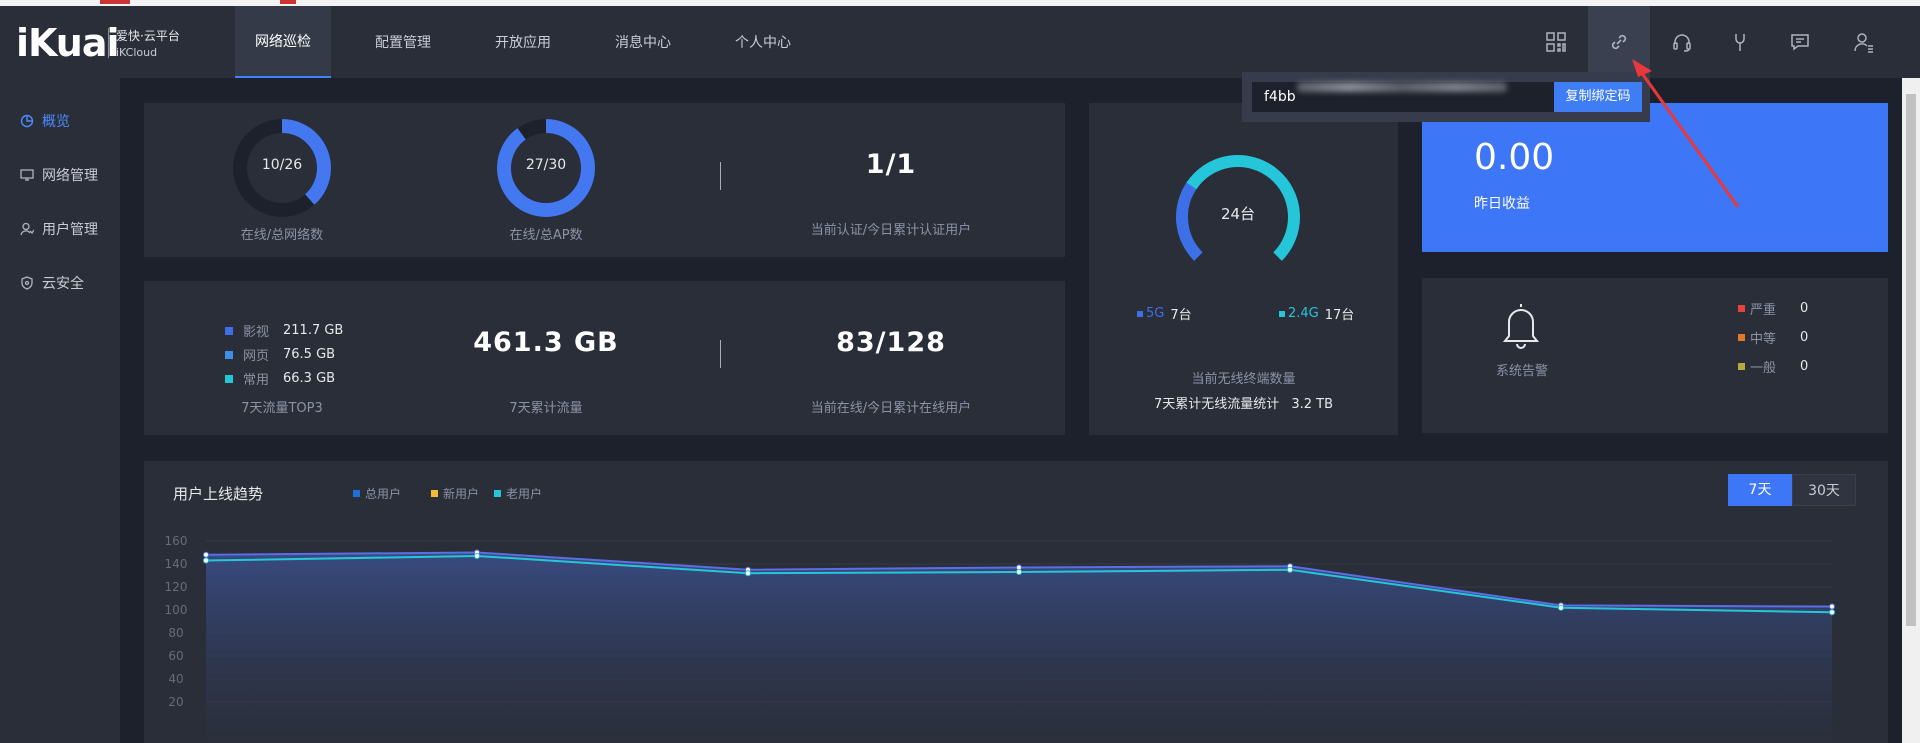 Image resolution: width=1920 pixels, height=743 pixels. Describe the element at coordinates (282, 235) in the screenshot. I see `networks-caption: 在线/总网络数` at that location.